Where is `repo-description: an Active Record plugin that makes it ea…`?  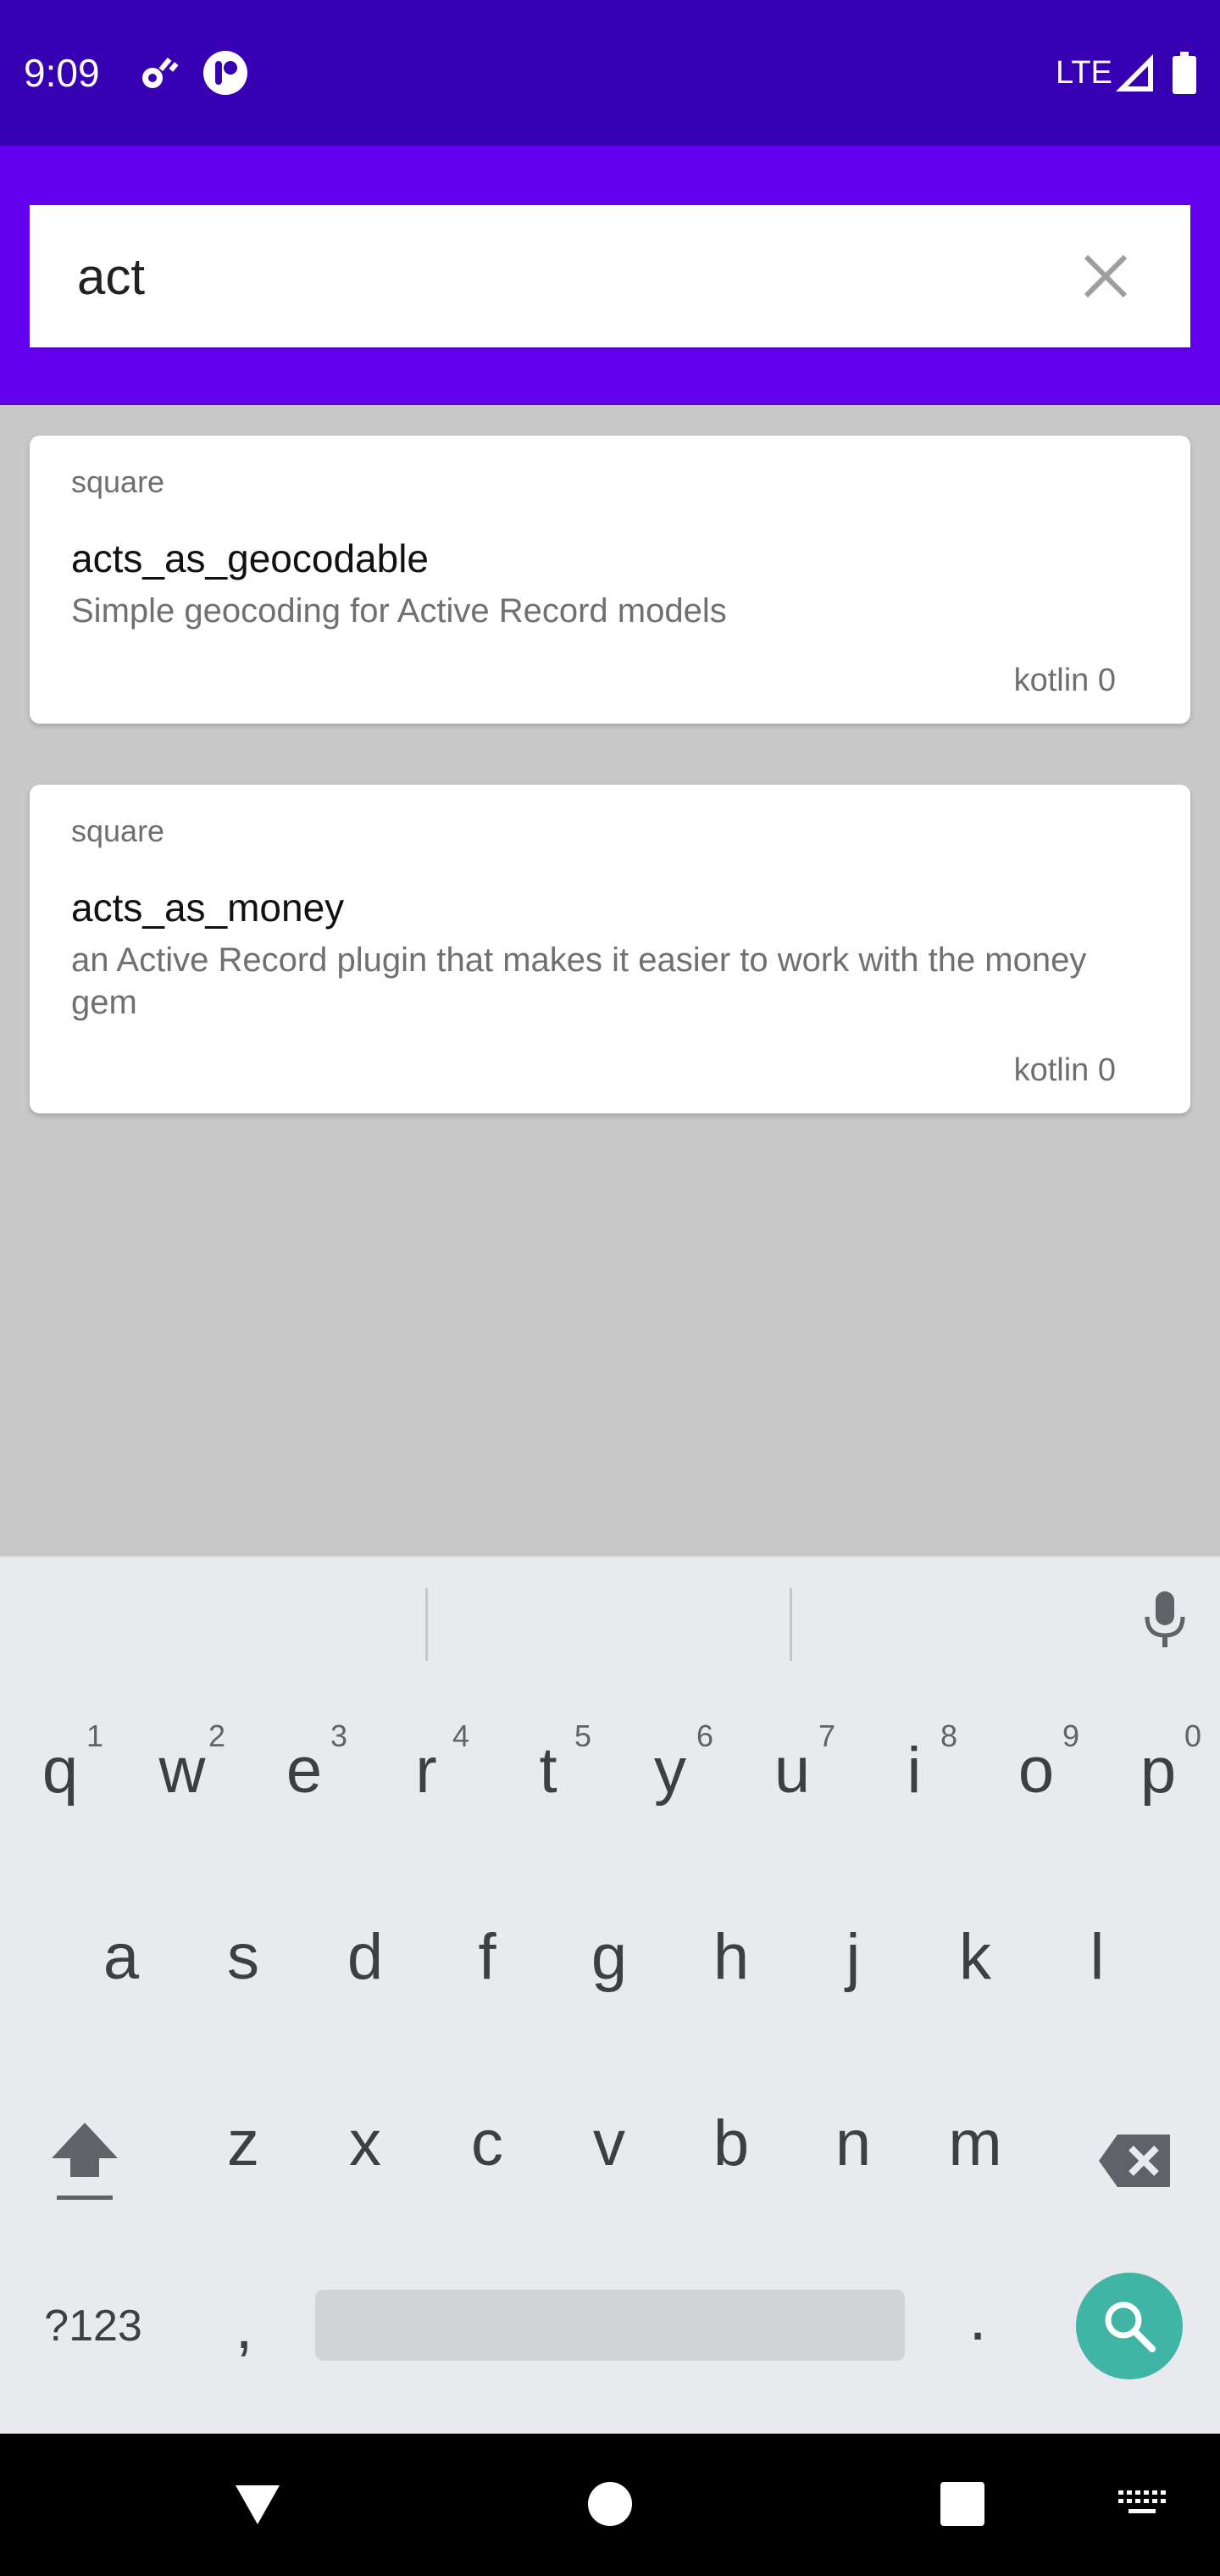
repo-description: an Active Record plugin that makes it ea… is located at coordinates (579, 981).